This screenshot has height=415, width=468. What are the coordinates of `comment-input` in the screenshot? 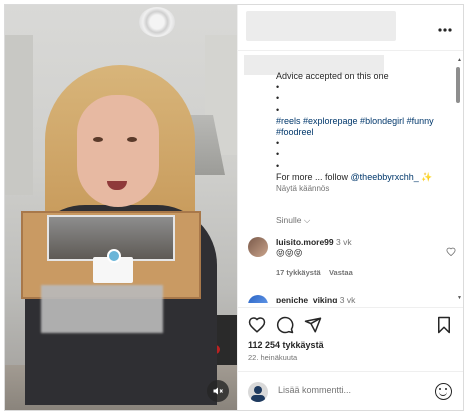 It's located at (348, 390).